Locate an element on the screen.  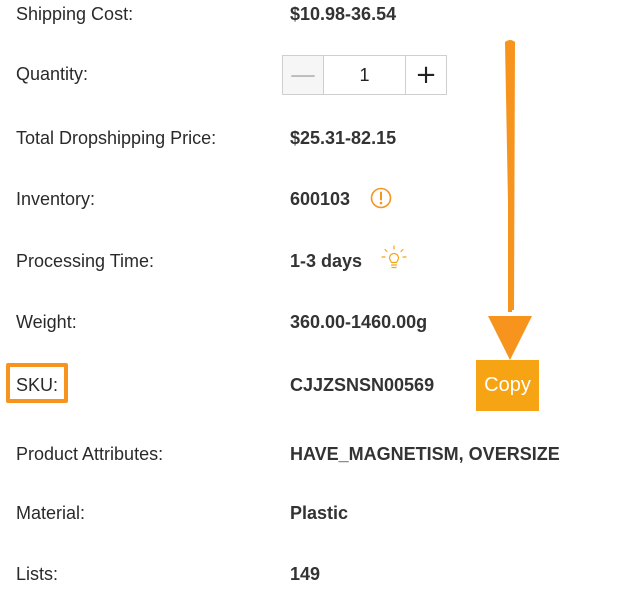
quantity-increment-button: + is located at coordinates (425, 75).